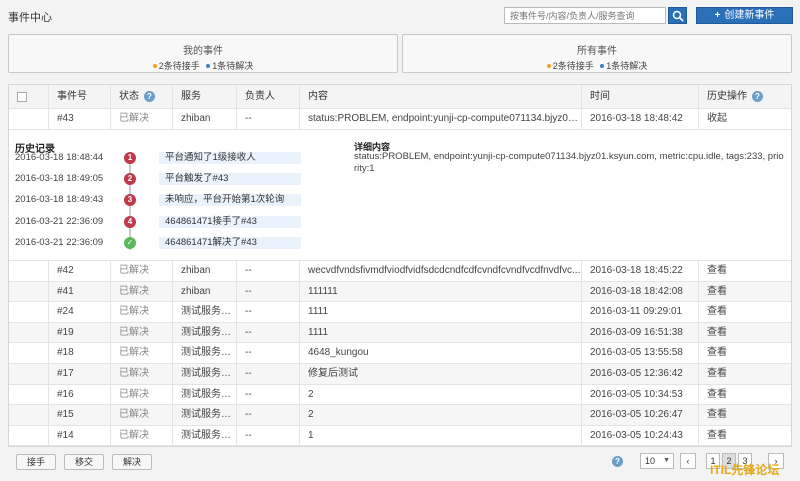 The width and height of the screenshot is (800, 481). I want to click on timeline-text: 平台通知了1级接收人, so click(230, 158).